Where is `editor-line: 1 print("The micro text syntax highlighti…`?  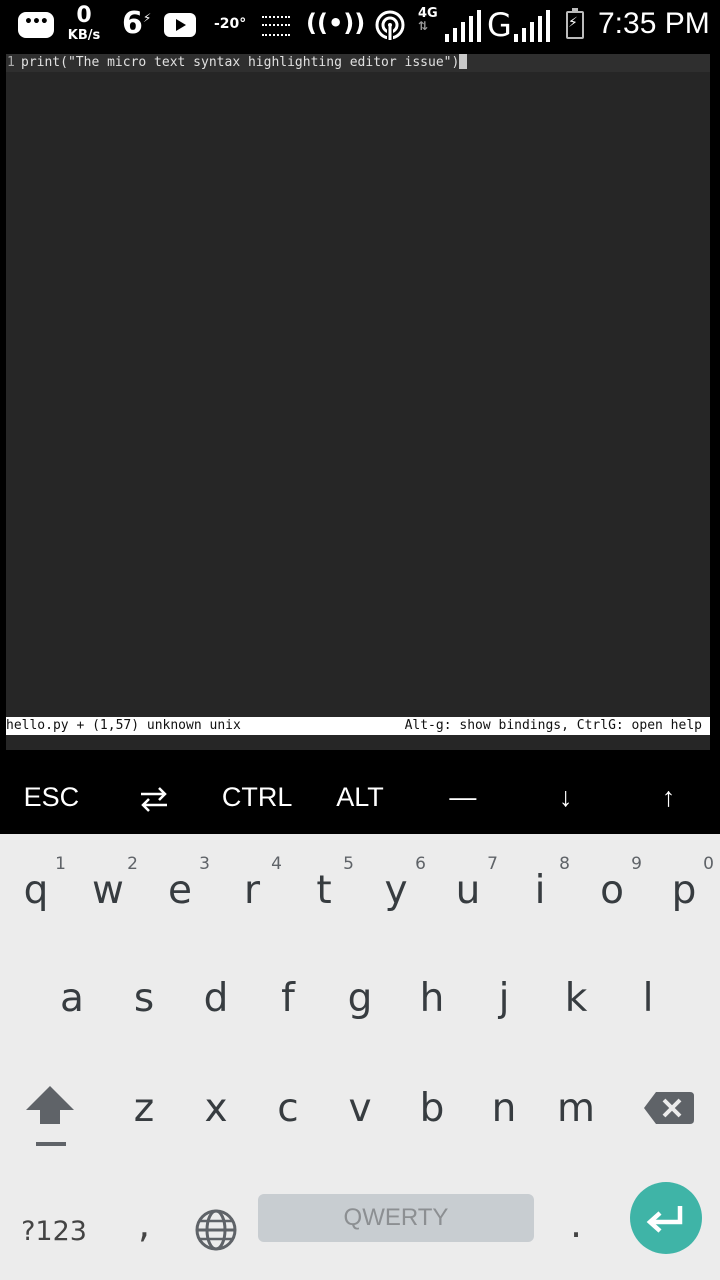
editor-line: 1 print("The micro text syntax highlighti… is located at coordinates (358, 63).